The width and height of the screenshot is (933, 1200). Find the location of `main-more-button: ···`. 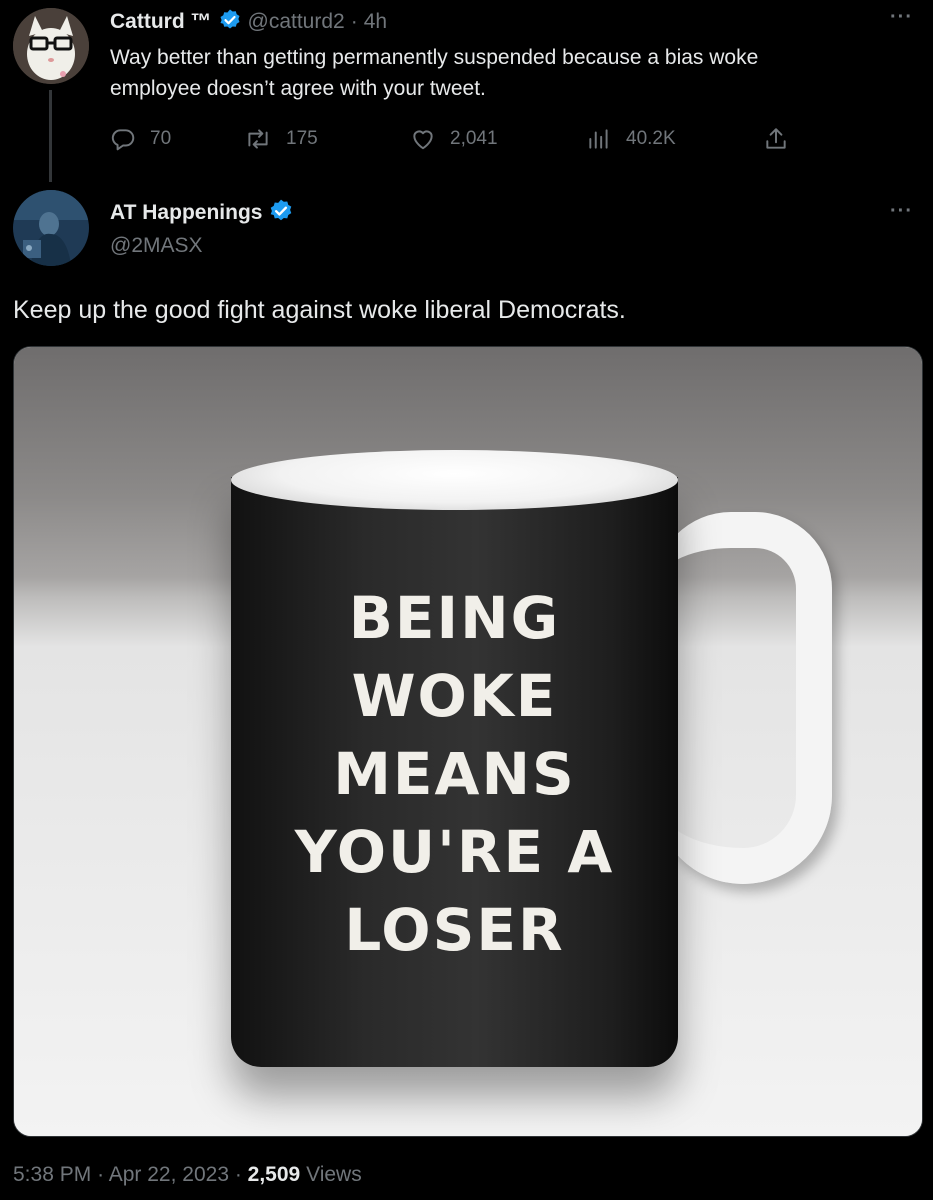

main-more-button: ··· is located at coordinates (901, 211).